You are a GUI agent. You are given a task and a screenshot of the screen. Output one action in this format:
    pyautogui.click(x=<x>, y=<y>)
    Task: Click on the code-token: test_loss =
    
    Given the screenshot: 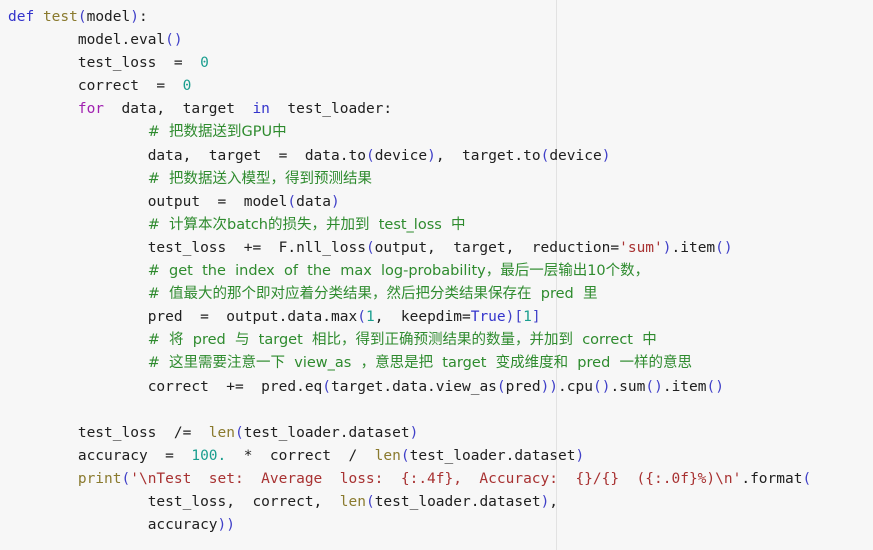 What is the action you would take?
    pyautogui.click(x=139, y=63)
    